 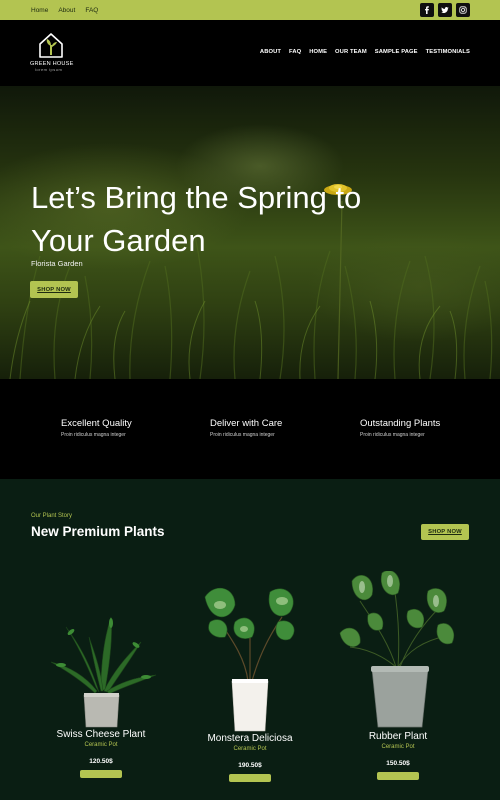 What do you see at coordinates (397, 649) in the screenshot?
I see `product-image-rubber-plant` at bounding box center [397, 649].